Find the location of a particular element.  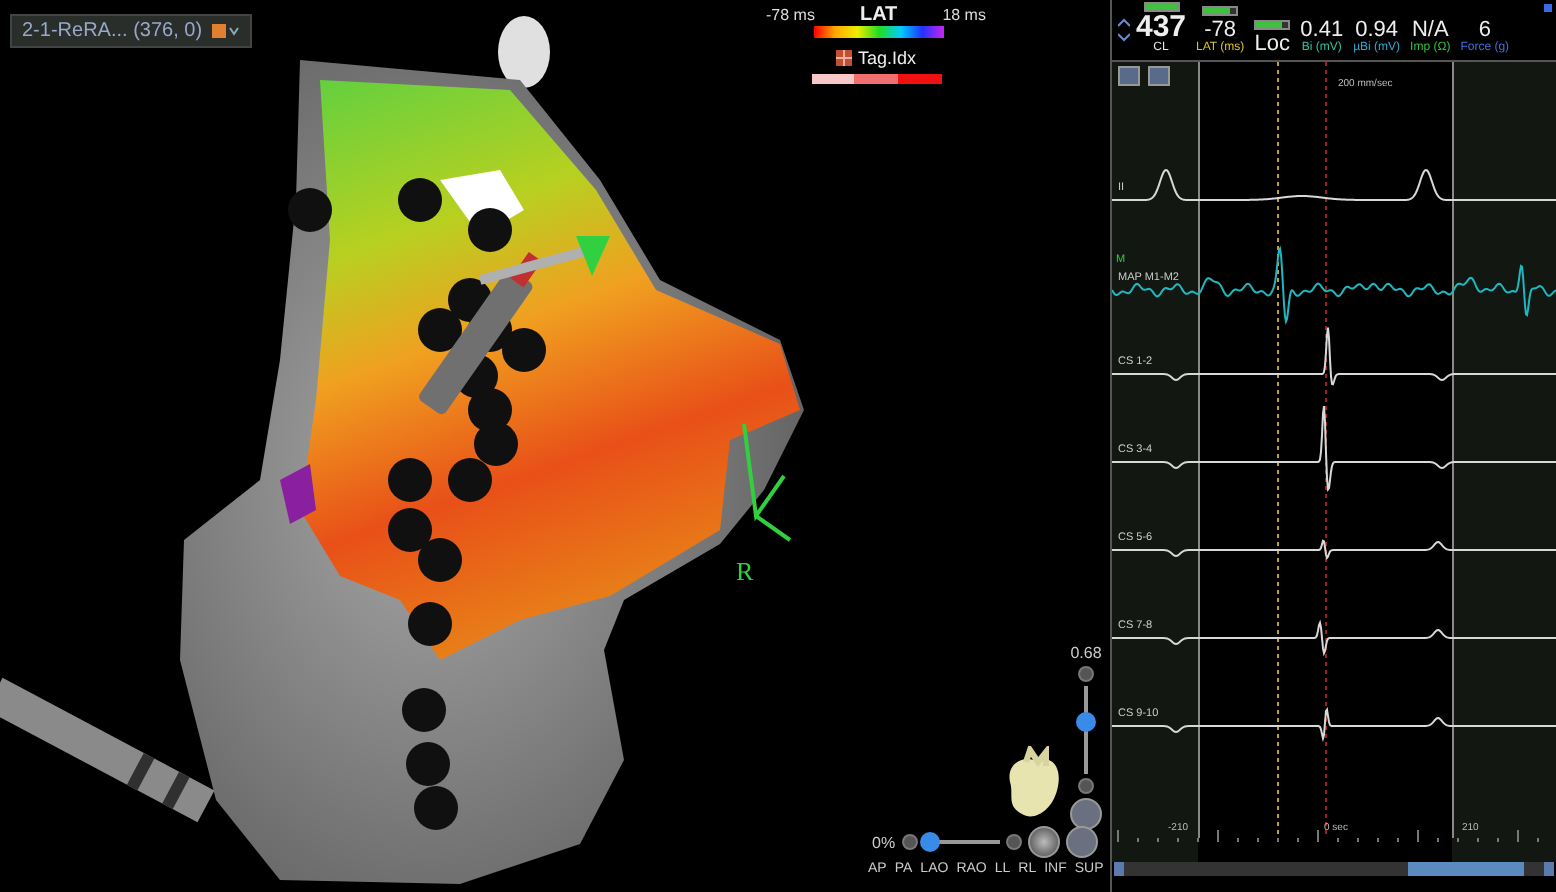

reset-button is located at coordinates (1086, 814).